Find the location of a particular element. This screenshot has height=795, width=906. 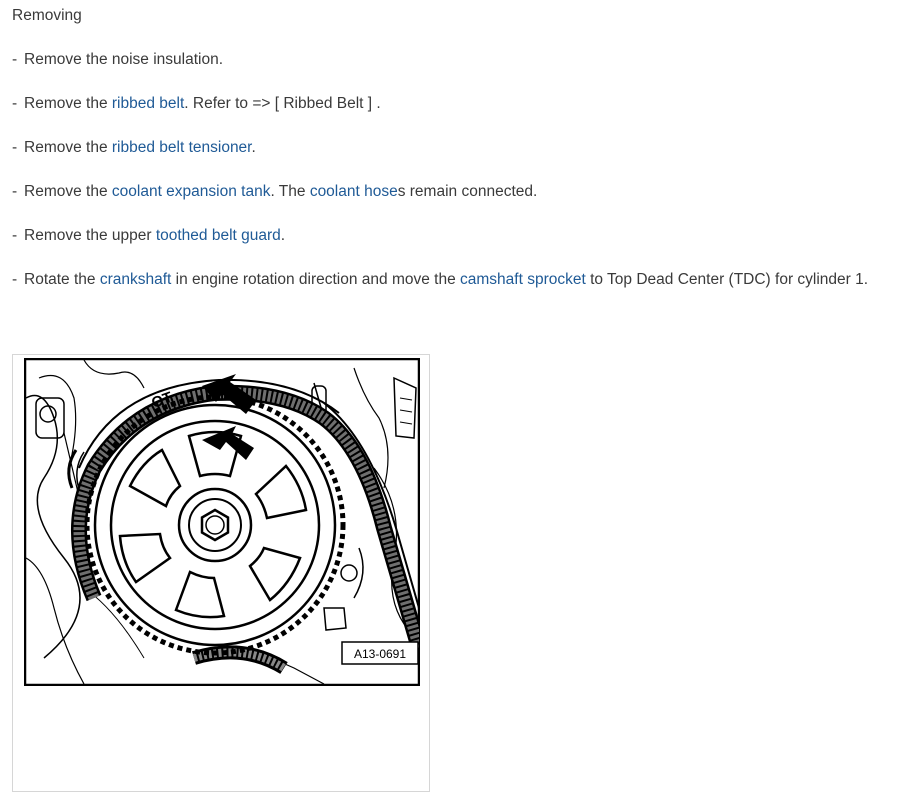

step-text: s remain connected. is located at coordinates (467, 191).